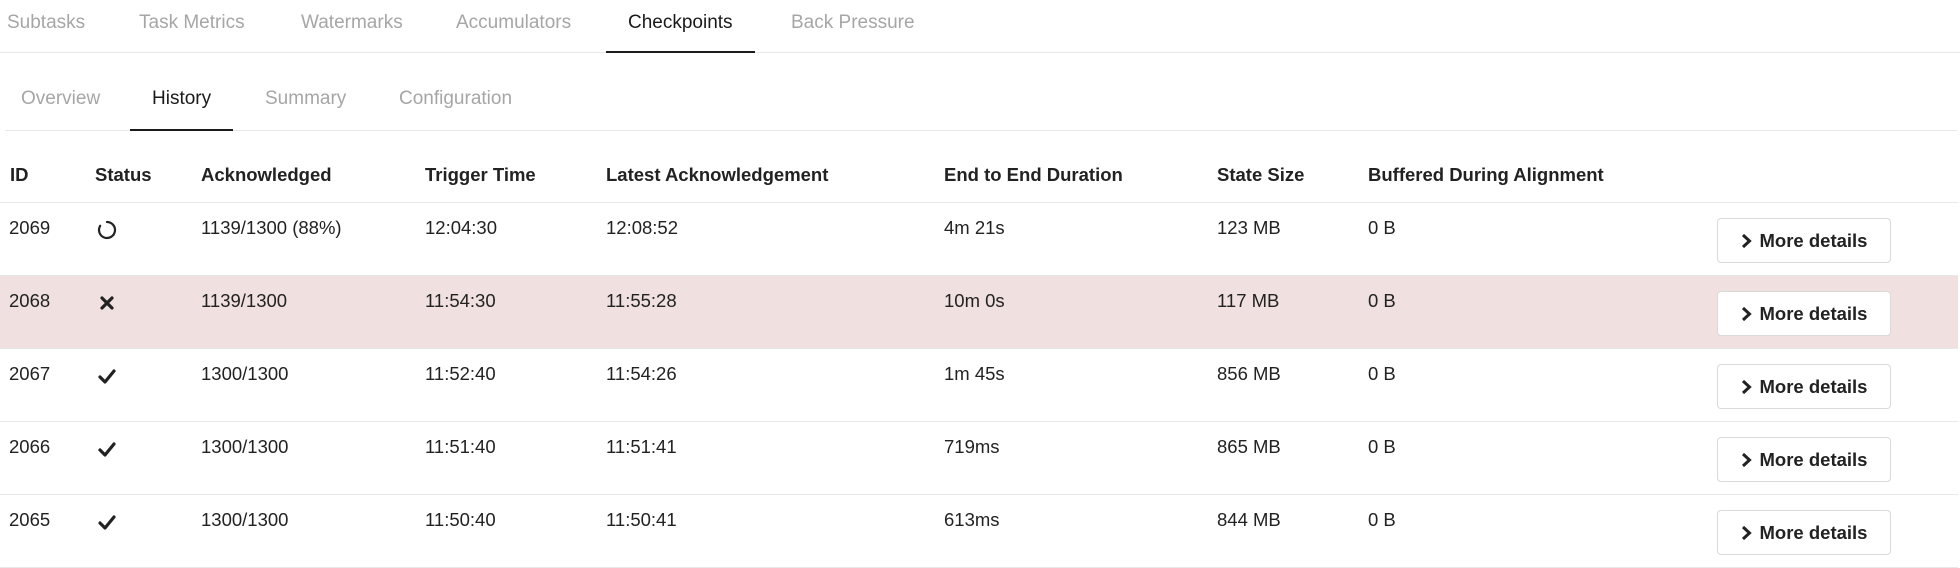 This screenshot has height=568, width=1960. Describe the element at coordinates (61, 103) in the screenshot. I see `tab-overview: Overview` at that location.